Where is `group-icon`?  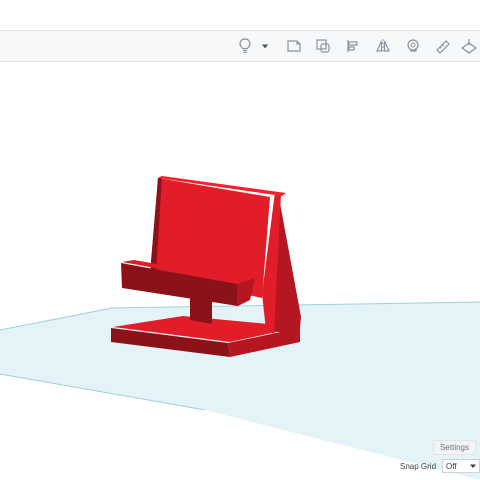 group-icon is located at coordinates (413, 46).